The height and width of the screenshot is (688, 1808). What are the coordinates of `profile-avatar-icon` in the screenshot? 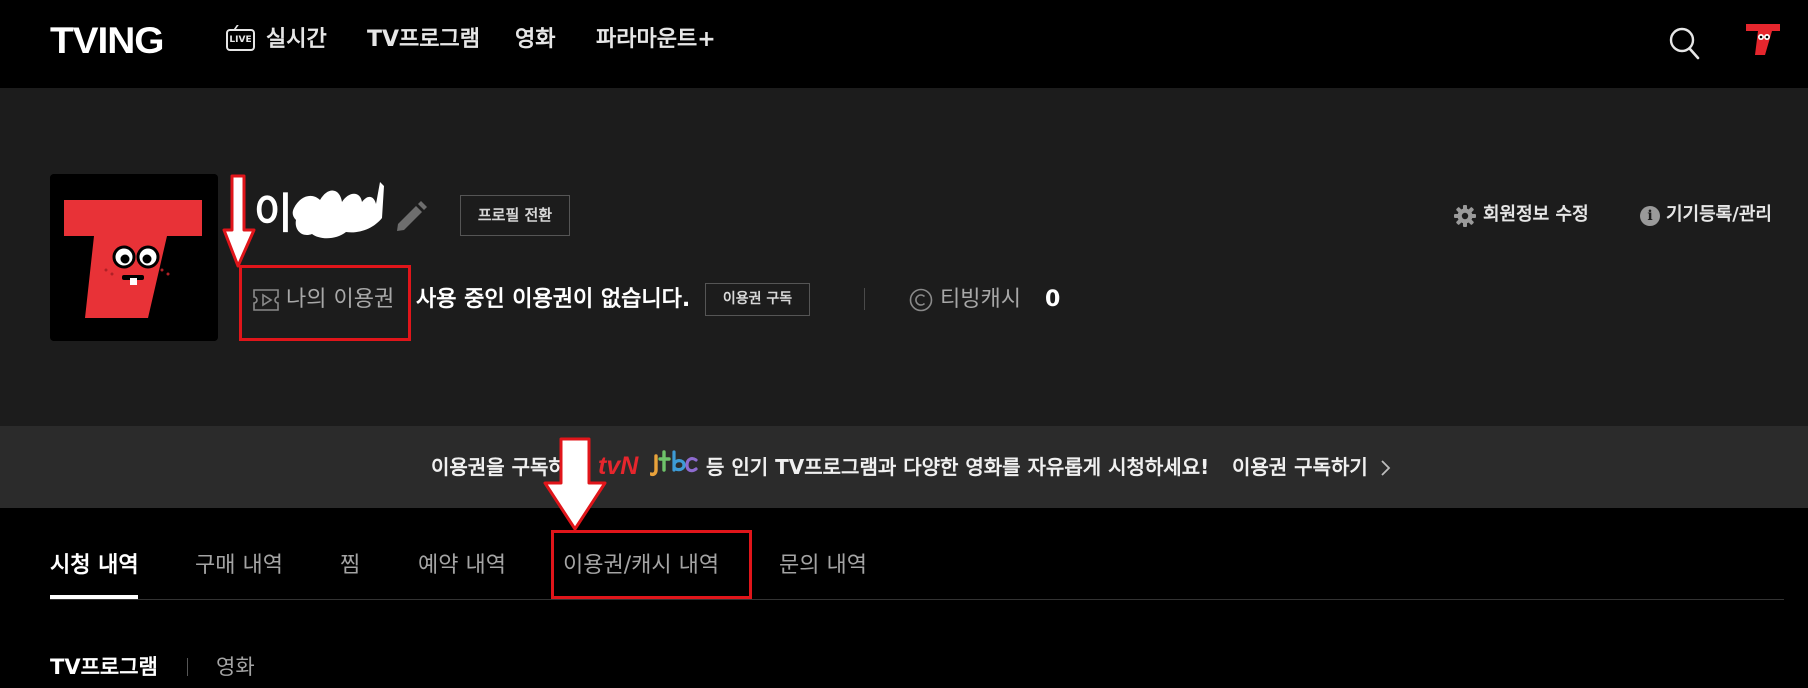 It's located at (1763, 40).